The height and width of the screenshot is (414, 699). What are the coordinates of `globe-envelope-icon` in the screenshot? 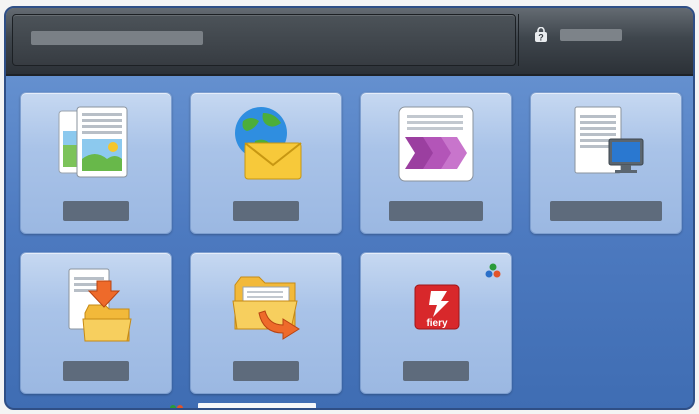 It's located at (268, 143).